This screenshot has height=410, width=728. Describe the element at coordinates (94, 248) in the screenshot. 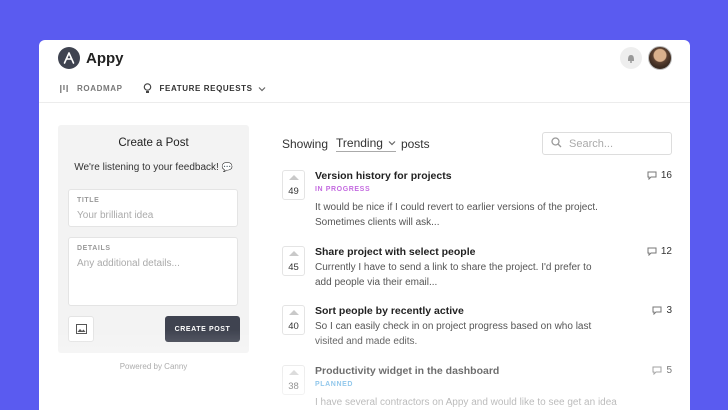

I see `details-field-label: DETAILS` at that location.